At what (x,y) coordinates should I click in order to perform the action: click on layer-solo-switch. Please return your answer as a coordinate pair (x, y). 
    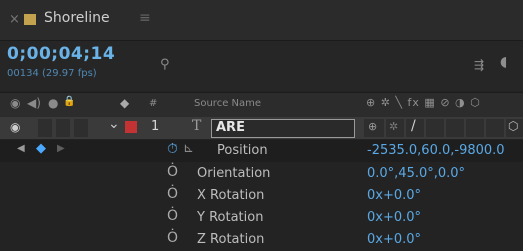
    Looking at the image, I should click on (63, 128).